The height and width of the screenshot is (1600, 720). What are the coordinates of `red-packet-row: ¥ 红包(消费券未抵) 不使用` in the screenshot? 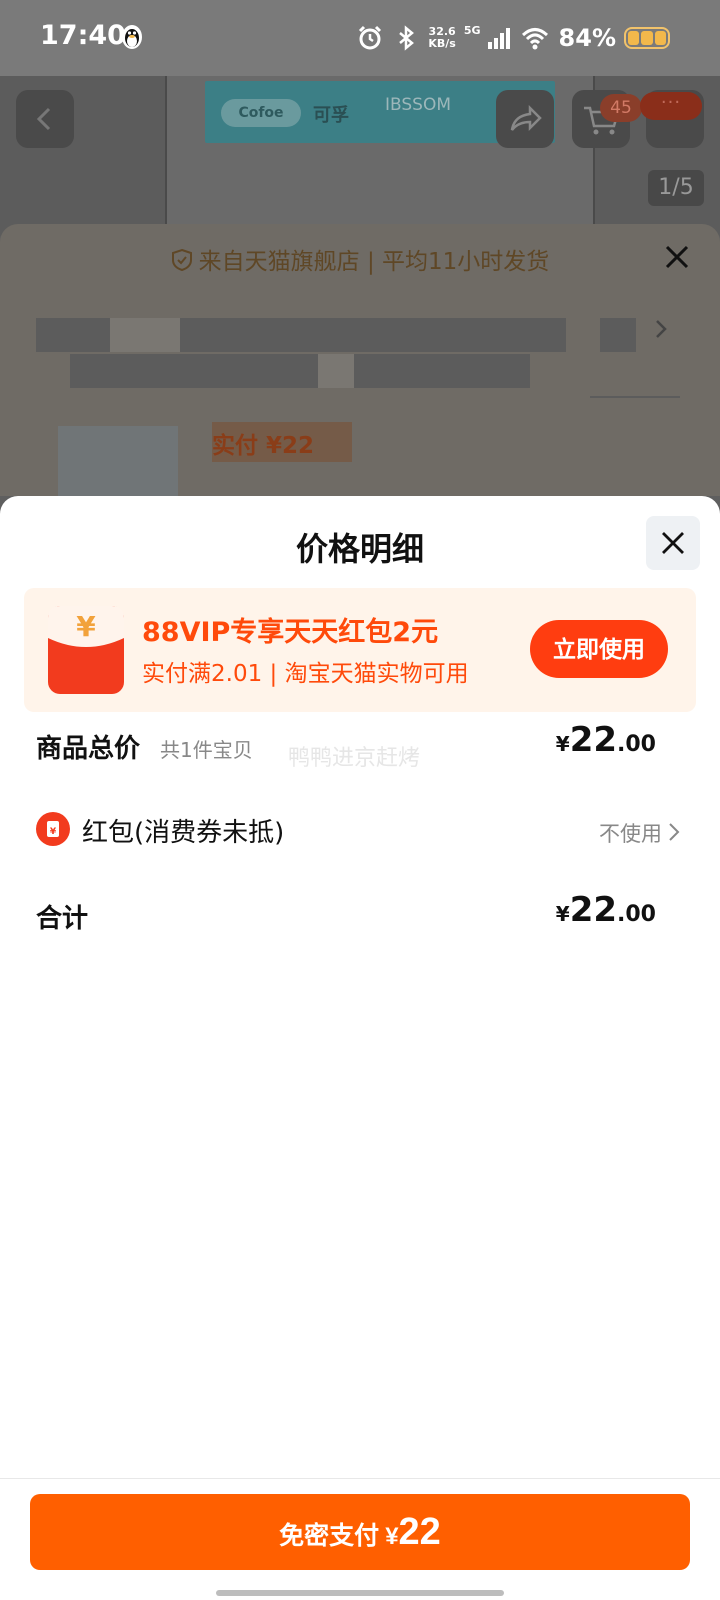 It's located at (360, 832).